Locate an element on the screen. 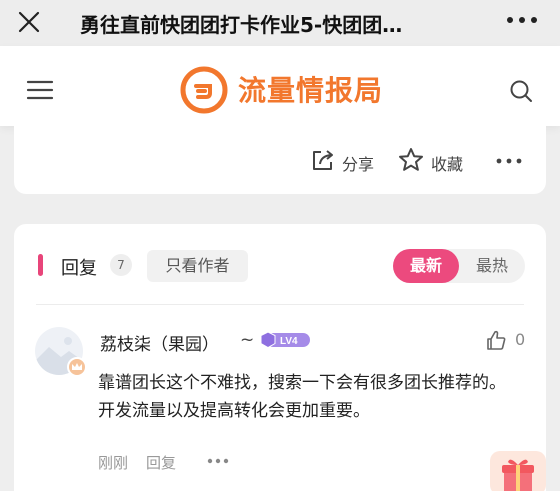 This screenshot has width=560, height=491. share-button: 分享 is located at coordinates (358, 163).